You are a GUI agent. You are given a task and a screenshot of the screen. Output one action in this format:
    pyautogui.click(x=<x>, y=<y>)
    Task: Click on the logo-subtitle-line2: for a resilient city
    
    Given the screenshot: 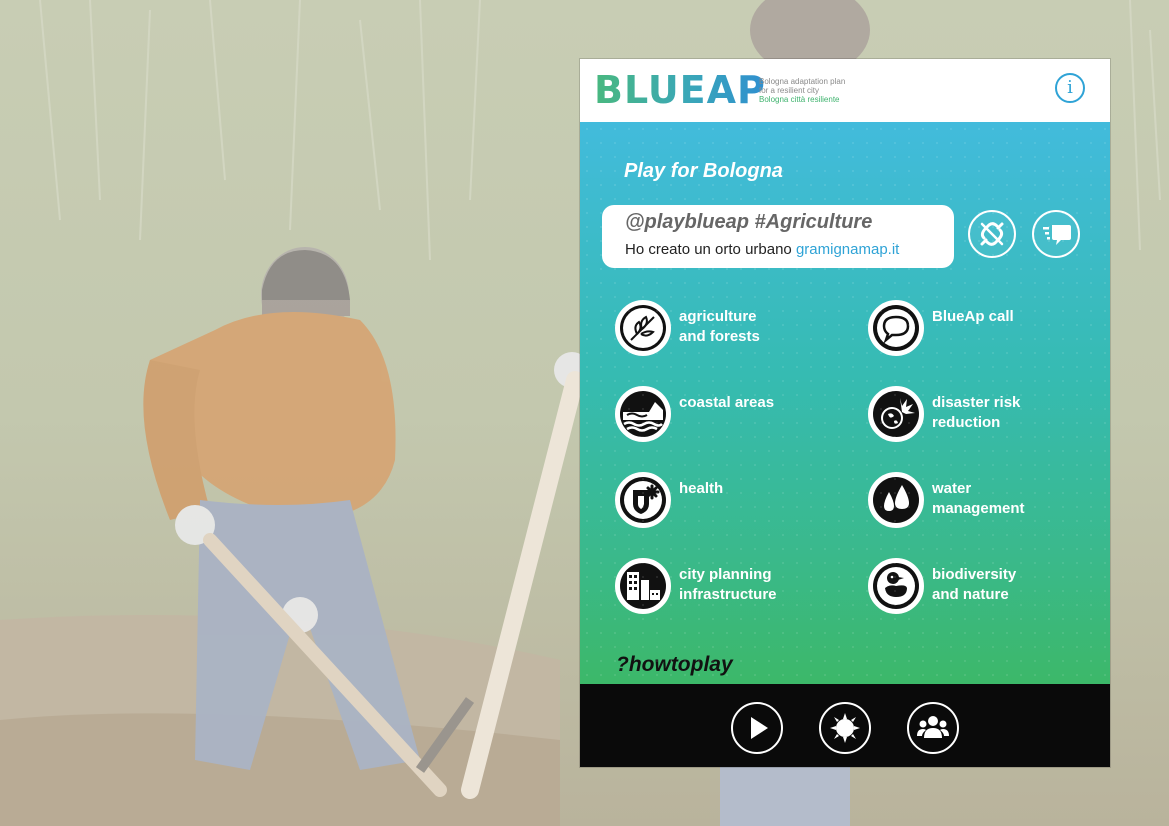 What is the action you would take?
    pyautogui.click(x=789, y=90)
    